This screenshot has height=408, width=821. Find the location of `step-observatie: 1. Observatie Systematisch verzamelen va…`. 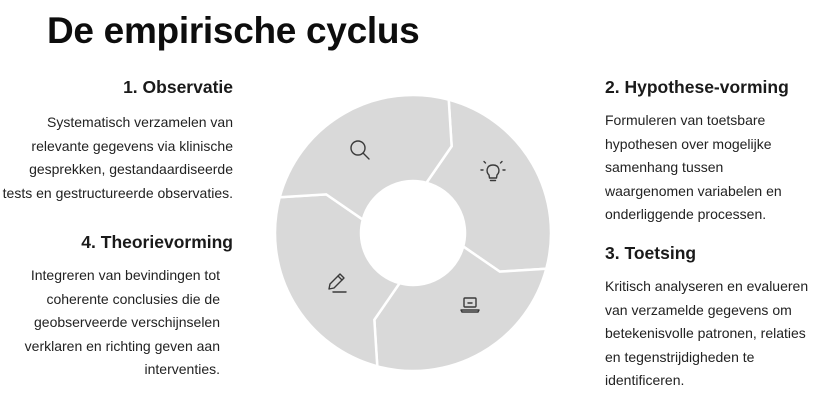

step-observatie: 1. Observatie Systematisch verzamelen va… is located at coordinates (116, 140).